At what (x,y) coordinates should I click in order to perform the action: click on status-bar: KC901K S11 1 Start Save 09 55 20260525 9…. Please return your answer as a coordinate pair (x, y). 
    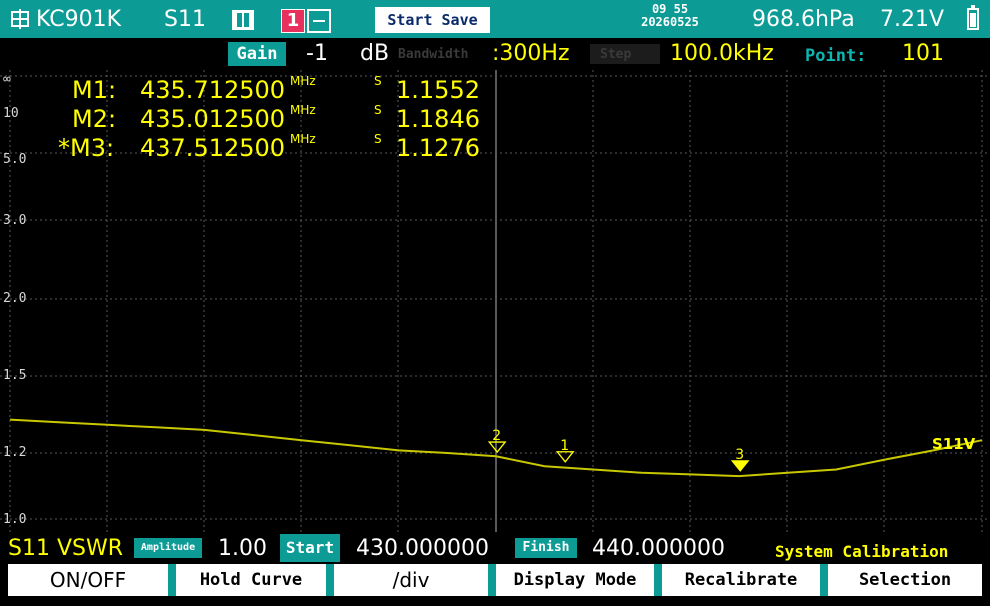
    Looking at the image, I should click on (495, 19).